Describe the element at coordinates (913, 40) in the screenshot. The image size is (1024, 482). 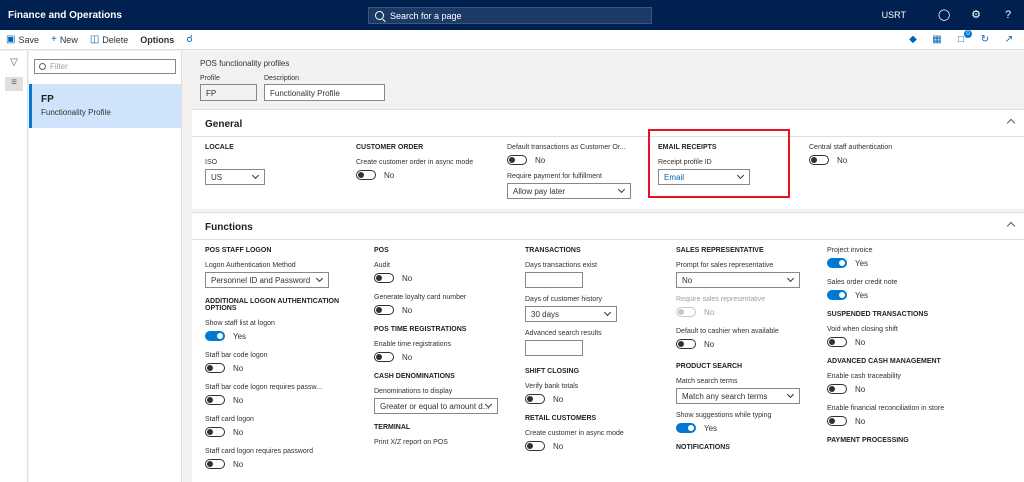
I see `diamond-icon: ◆` at that location.